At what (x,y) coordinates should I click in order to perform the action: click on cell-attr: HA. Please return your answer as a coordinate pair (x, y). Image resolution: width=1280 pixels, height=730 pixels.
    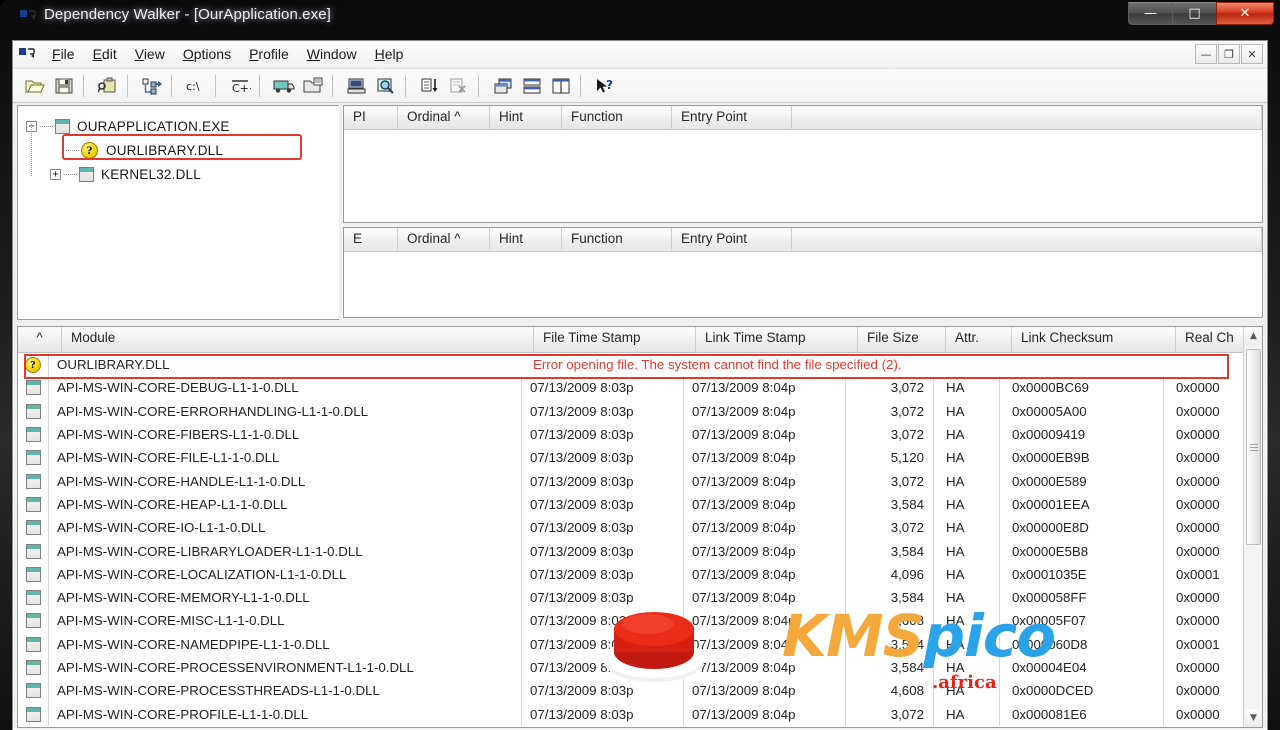
    Looking at the image, I should click on (955, 504).